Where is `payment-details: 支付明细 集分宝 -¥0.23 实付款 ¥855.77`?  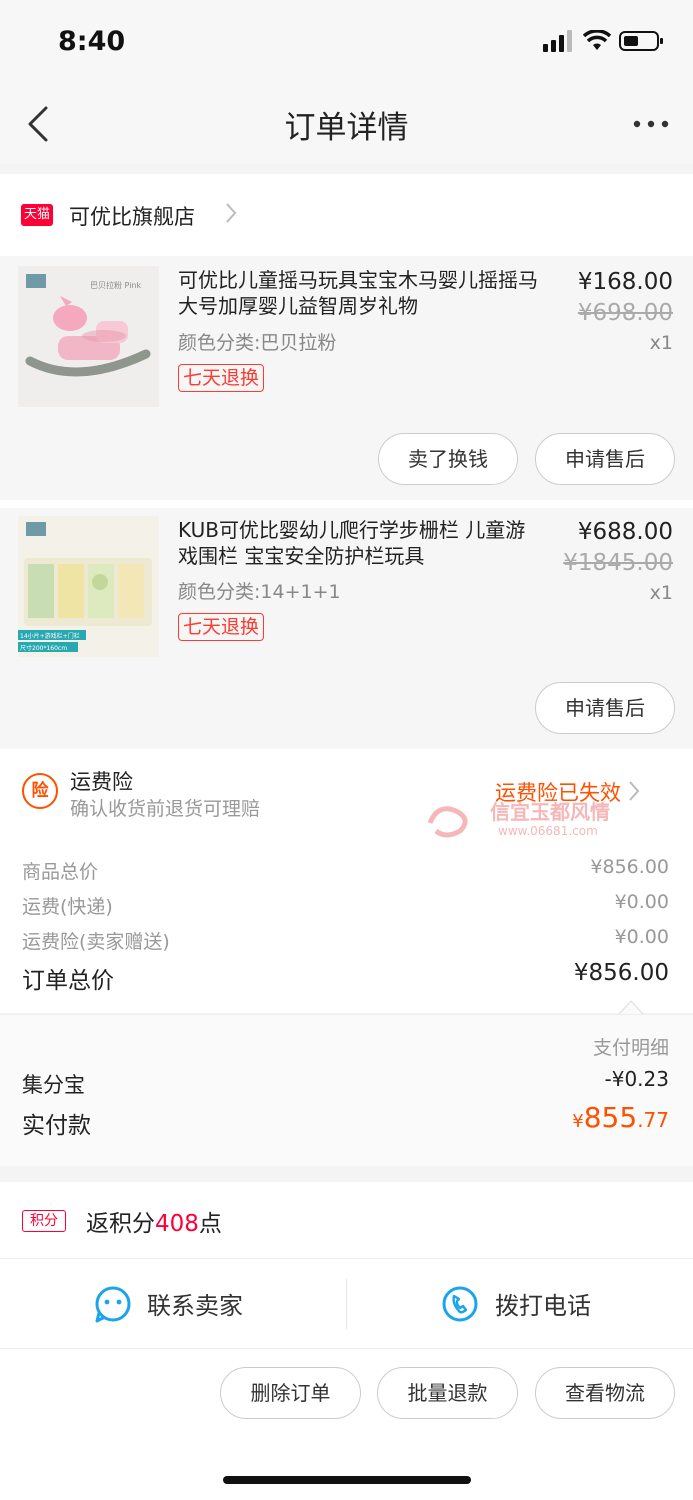
payment-details: 支付明细 集分宝 -¥0.23 实付款 ¥855.77 is located at coordinates (346, 1090).